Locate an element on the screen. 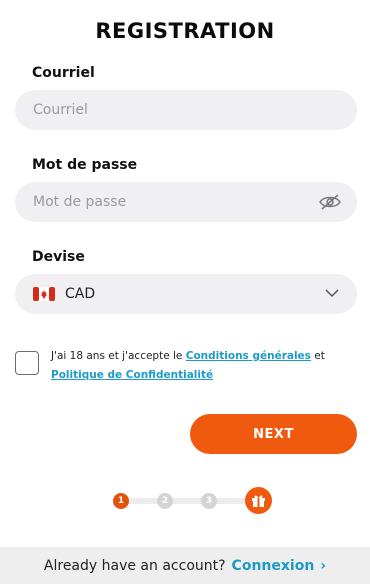 This screenshot has width=370, height=584. password-field is located at coordinates (186, 202).